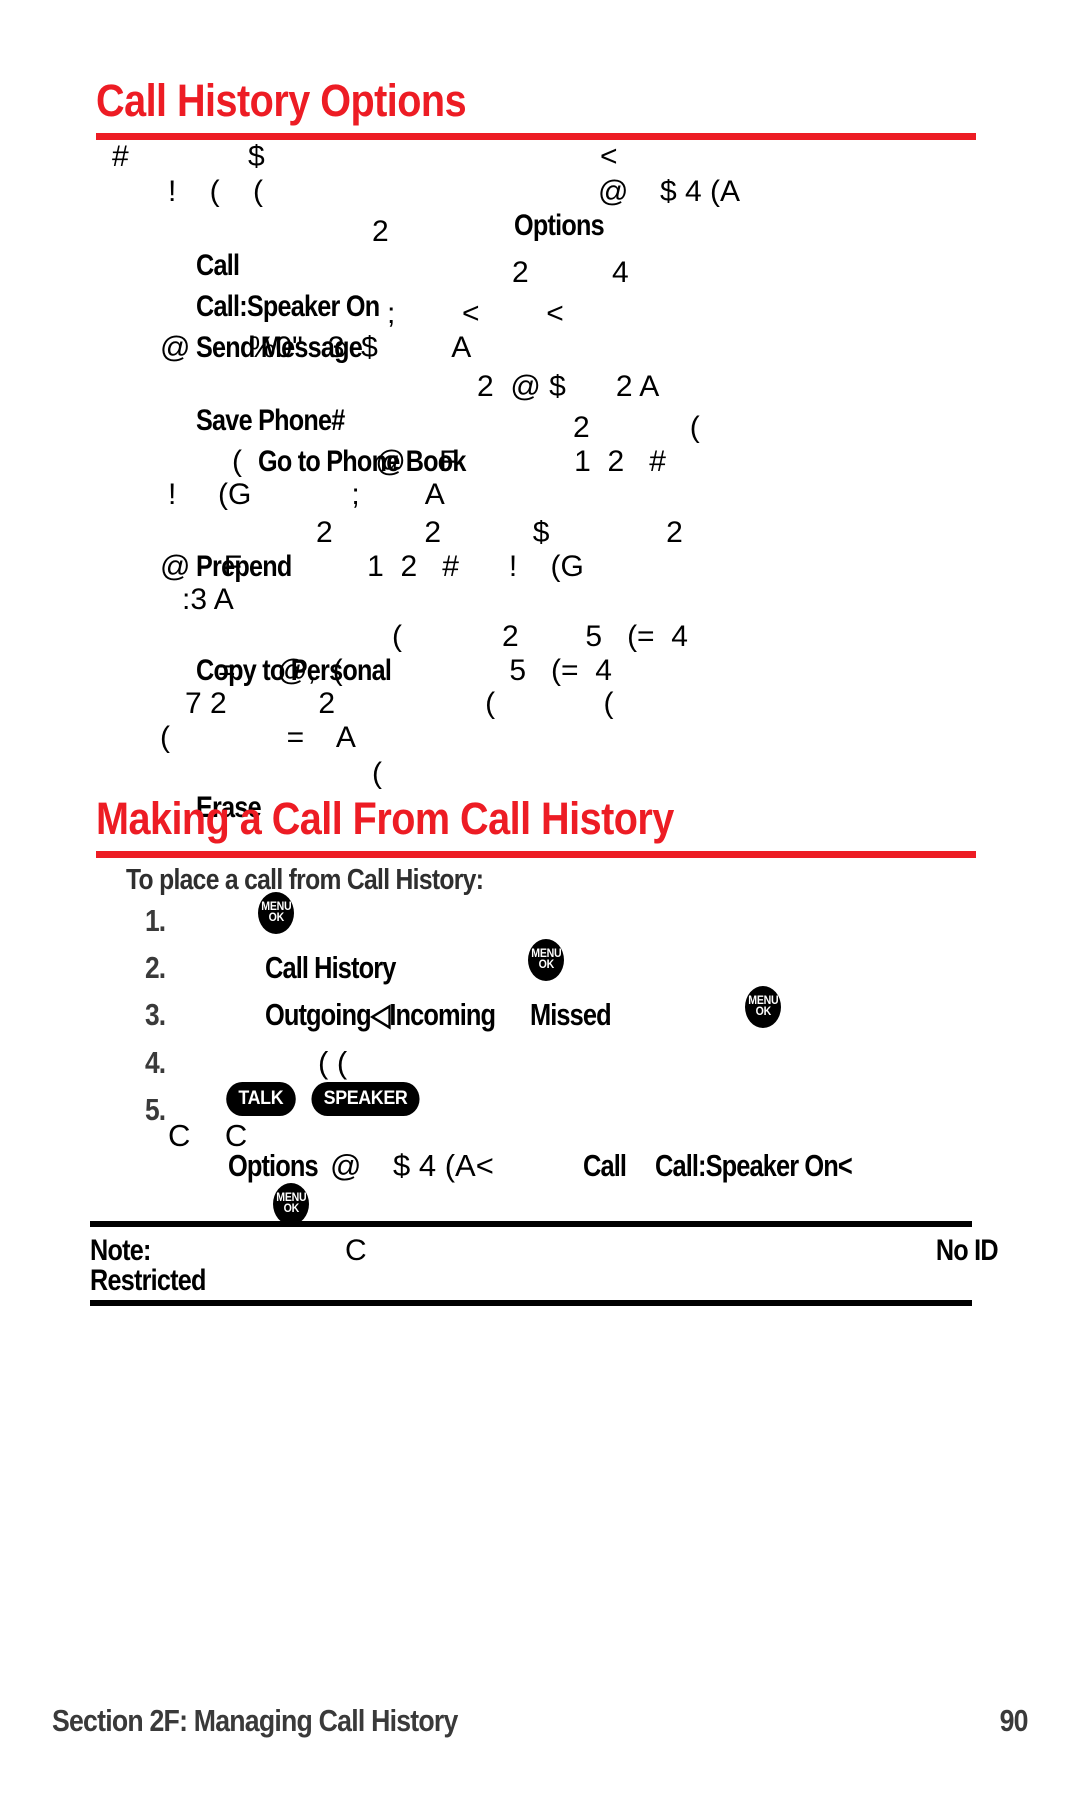 The height and width of the screenshot is (1800, 1080). I want to click on intro2-glyph-c: $ 4 (A, so click(700, 191).